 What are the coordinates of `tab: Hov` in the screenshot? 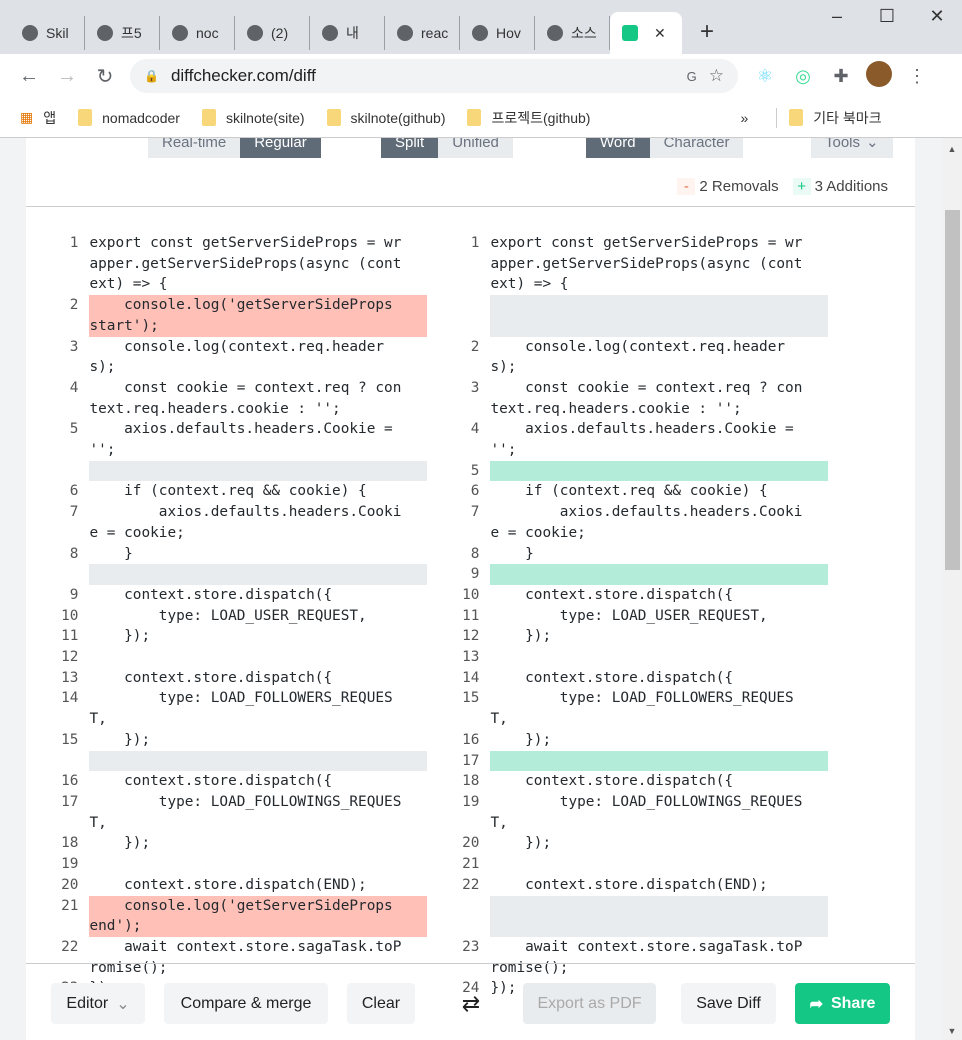 It's located at (497, 33).